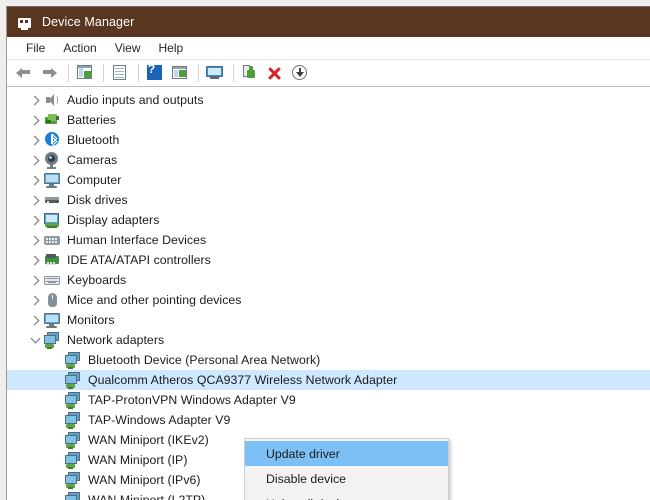 Image resolution: width=650 pixels, height=500 pixels. What do you see at coordinates (328, 340) in the screenshot?
I see `tree-item-network-adapters: Network adapters` at bounding box center [328, 340].